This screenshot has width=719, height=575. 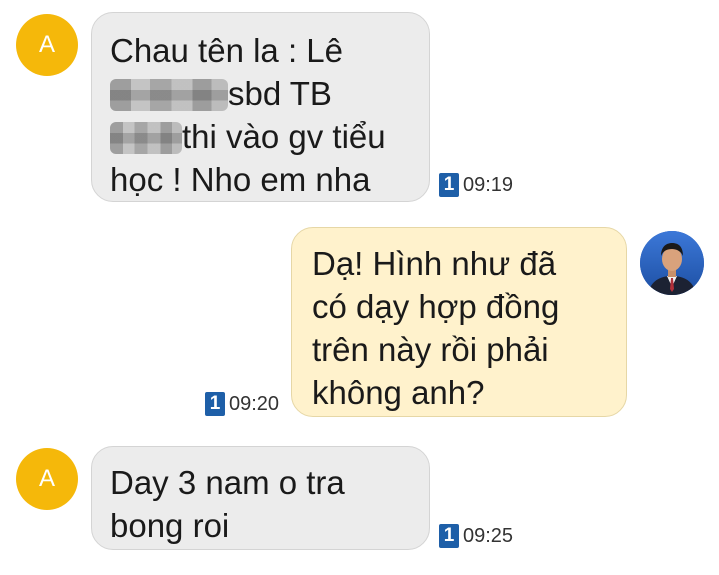 I want to click on message-line: Chau tên la : Lê, so click(x=226, y=50).